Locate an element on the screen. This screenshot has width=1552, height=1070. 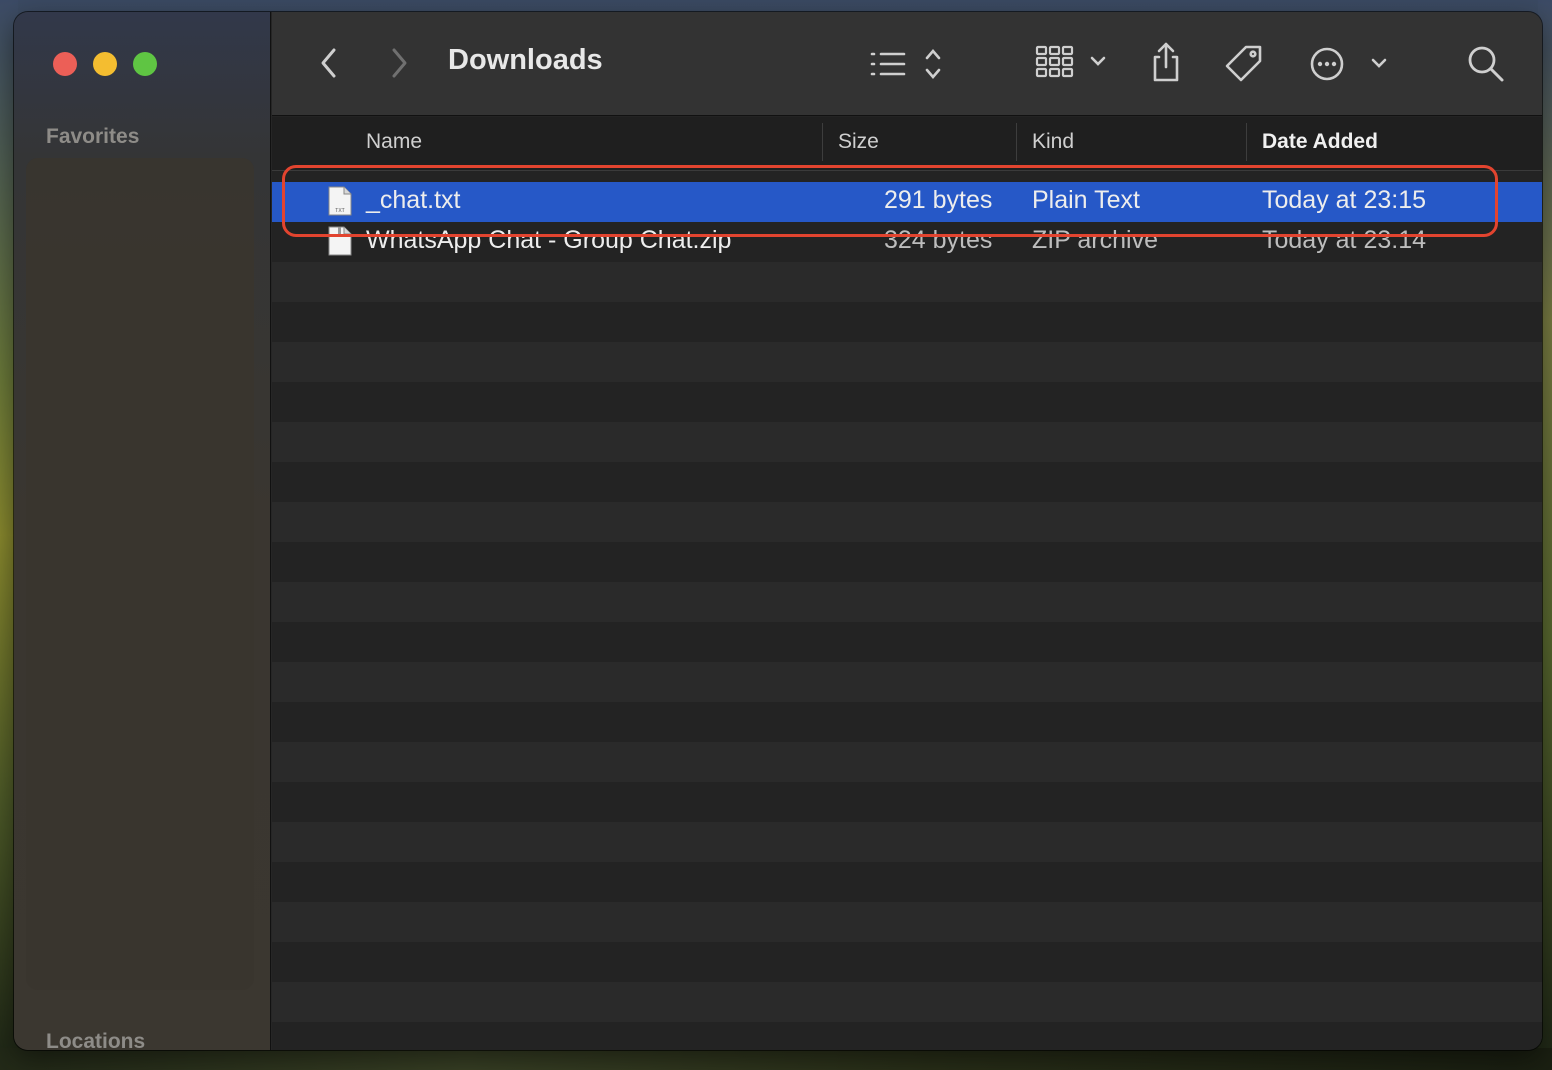
forward-button is located at coordinates (399, 63).